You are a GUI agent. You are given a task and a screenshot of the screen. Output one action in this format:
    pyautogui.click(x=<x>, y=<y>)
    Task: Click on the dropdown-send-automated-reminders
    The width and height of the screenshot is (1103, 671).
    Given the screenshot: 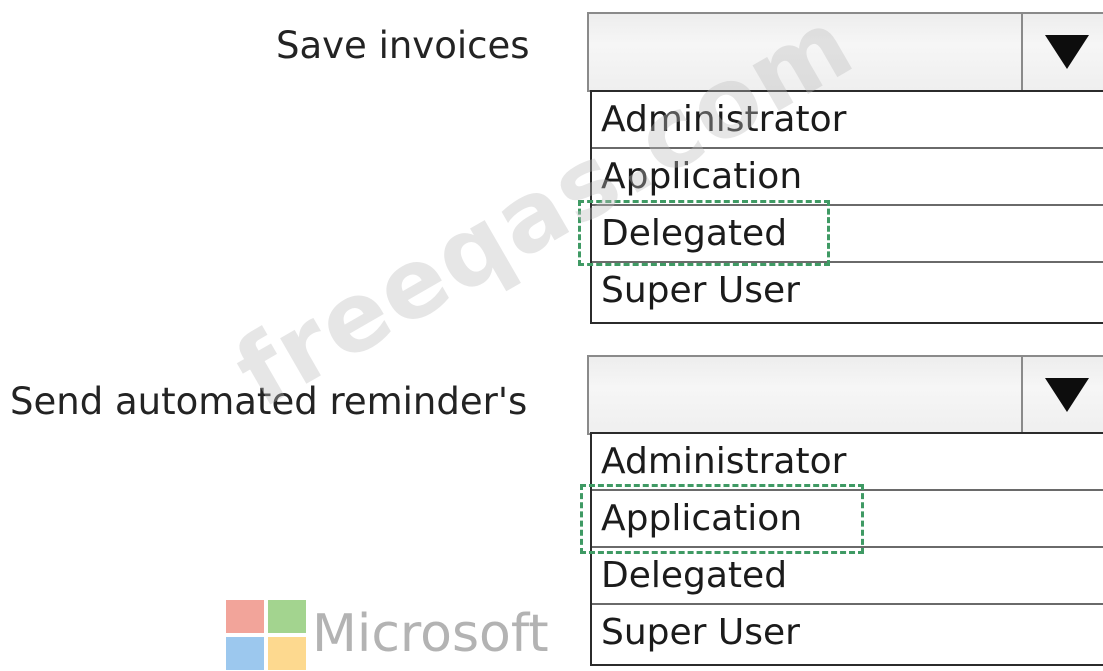 What is the action you would take?
    pyautogui.click(x=845, y=395)
    